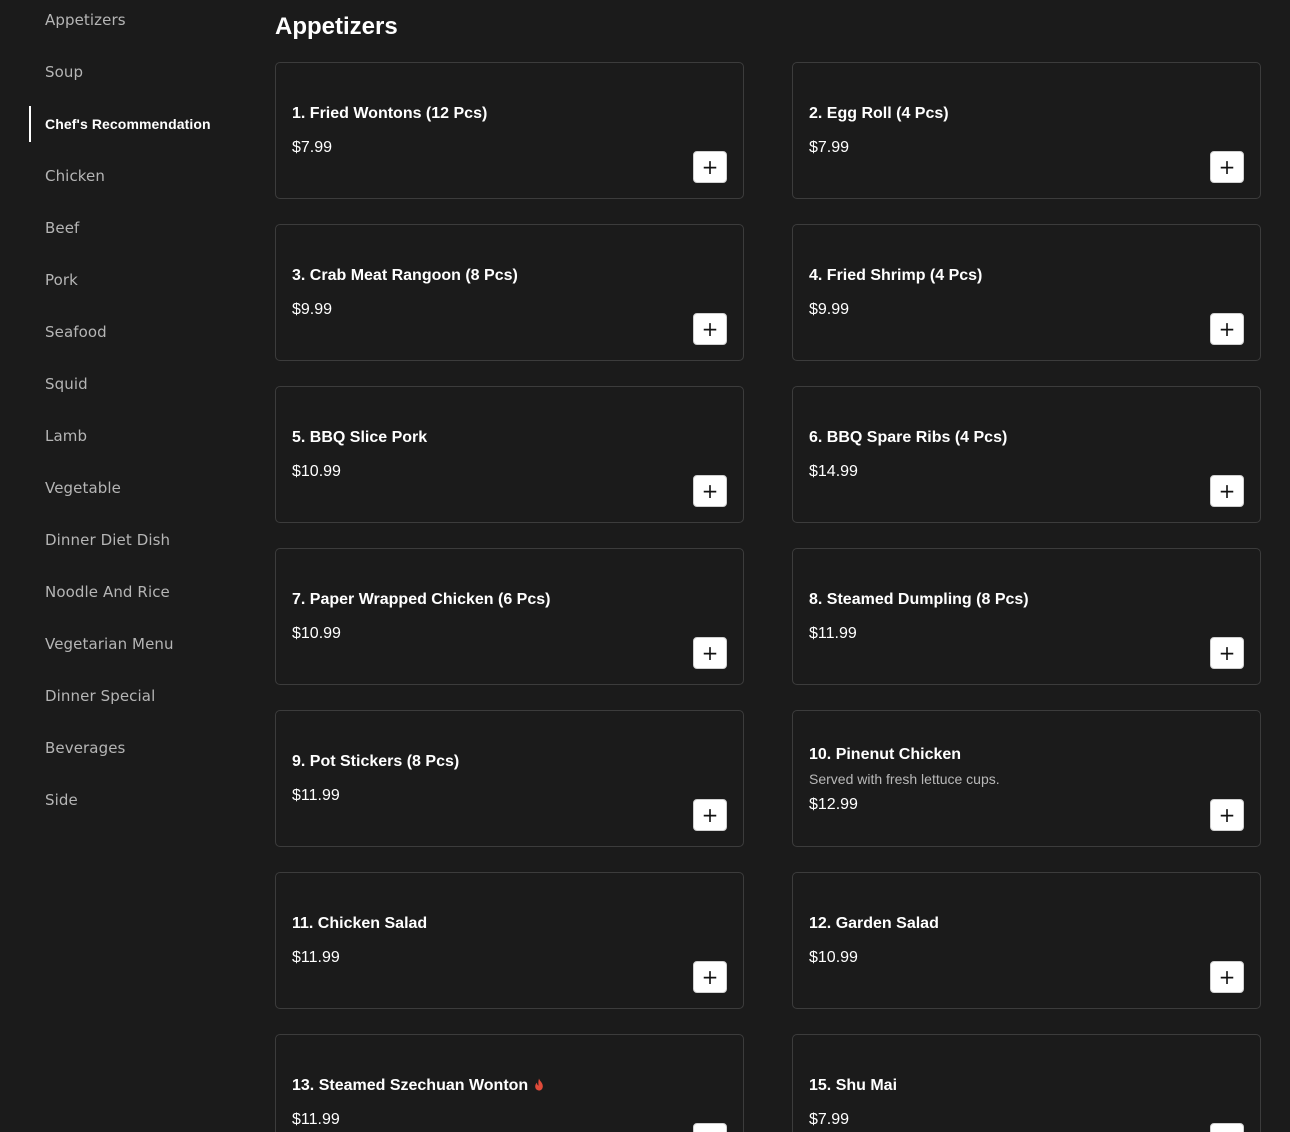  I want to click on sidebar-item-chefs-recommendation: Chef's Recommendation, so click(129, 124).